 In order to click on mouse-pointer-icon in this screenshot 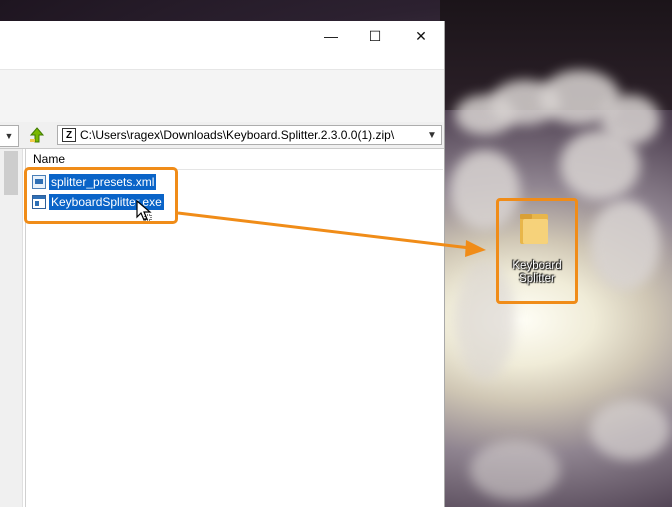, I will do `click(144, 210)`.